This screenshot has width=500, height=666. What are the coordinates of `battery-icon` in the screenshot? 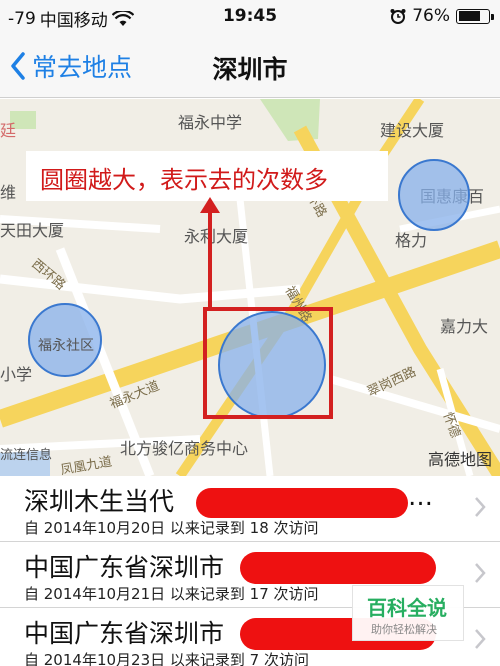 It's located at (475, 16).